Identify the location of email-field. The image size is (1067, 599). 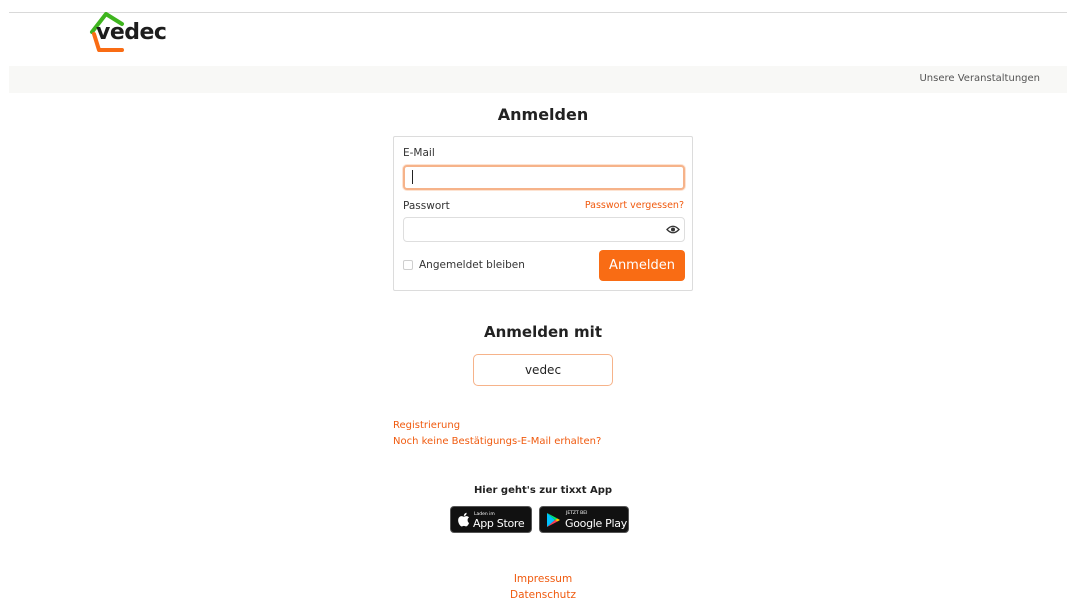
(544, 177).